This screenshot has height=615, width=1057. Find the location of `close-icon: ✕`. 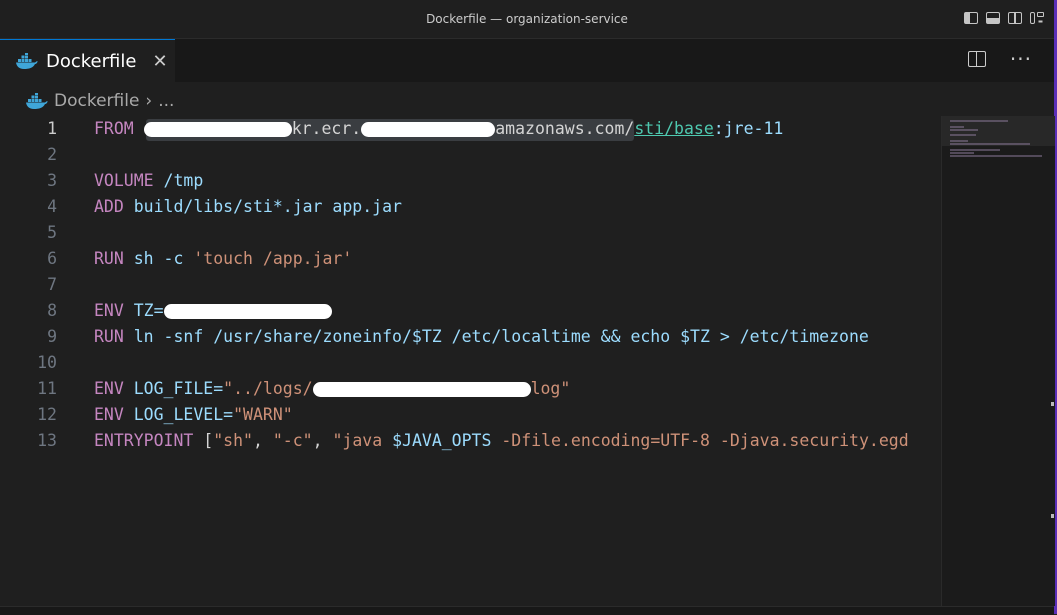

close-icon: ✕ is located at coordinates (159, 61).